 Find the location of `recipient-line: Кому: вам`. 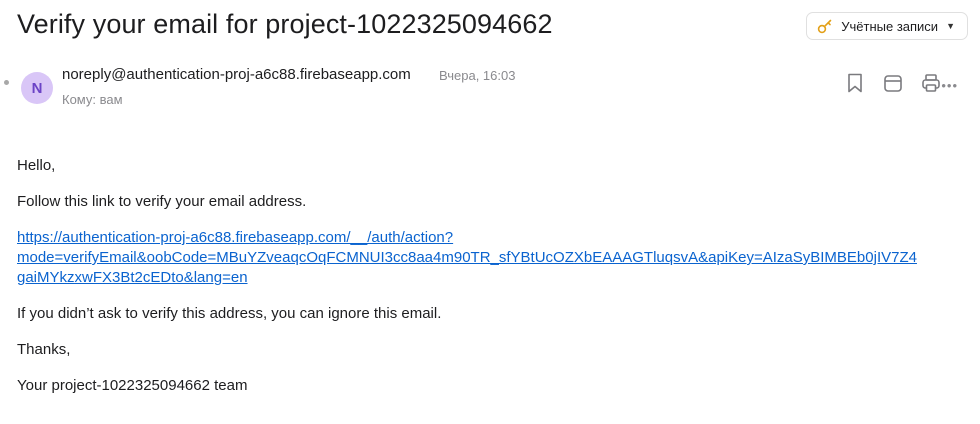

recipient-line: Кому: вам is located at coordinates (92, 99).